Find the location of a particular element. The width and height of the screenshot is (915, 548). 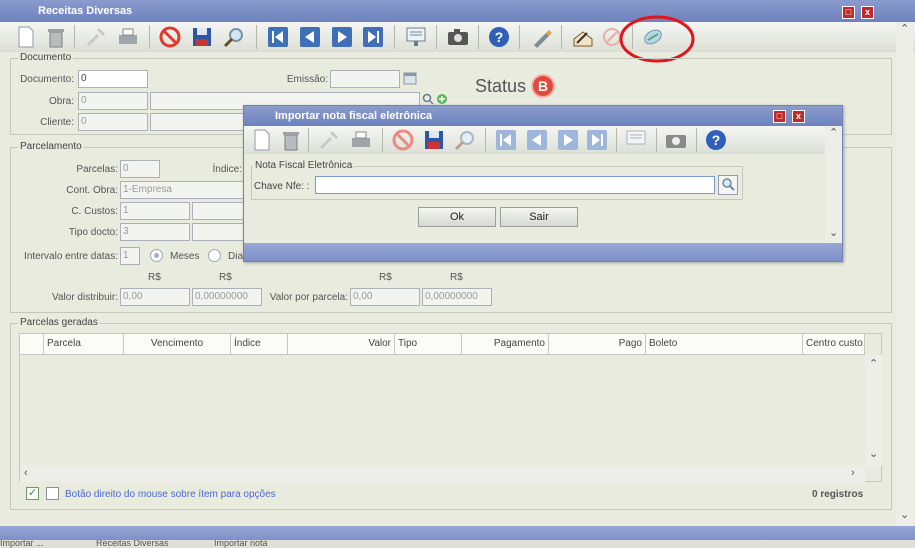

parcelas-geradas-legend: Parcelas geradas is located at coordinates (59, 322).